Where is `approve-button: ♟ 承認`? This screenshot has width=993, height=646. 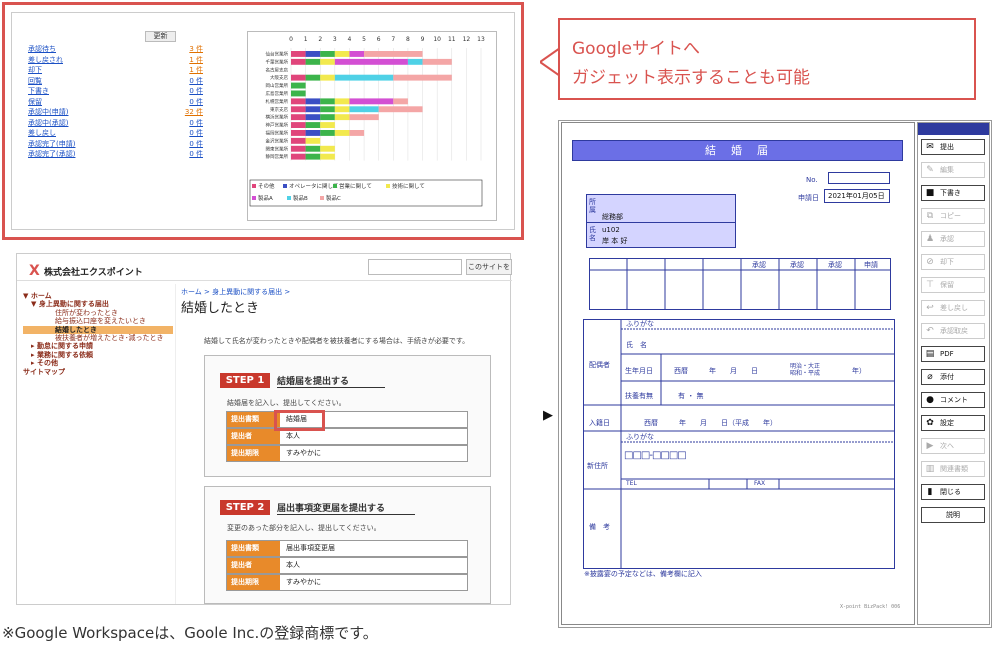 approve-button: ♟ 承認 is located at coordinates (953, 239).